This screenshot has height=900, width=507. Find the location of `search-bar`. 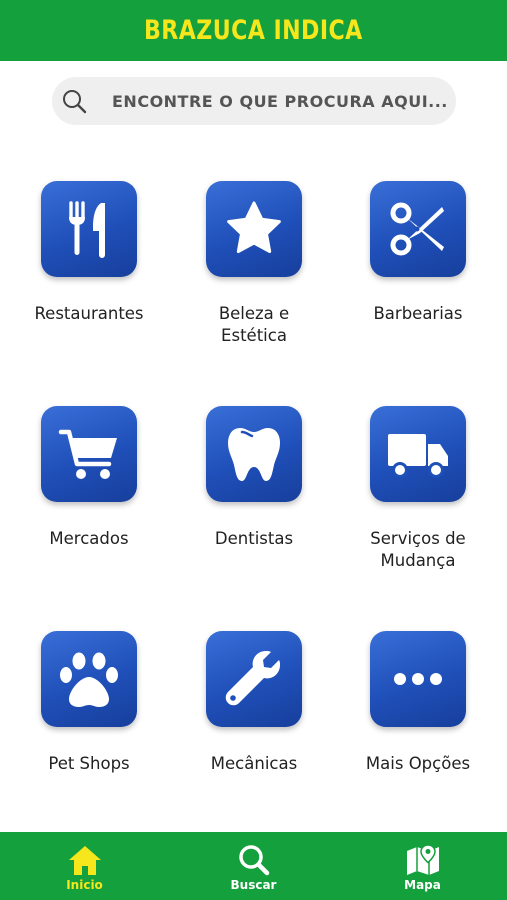

search-bar is located at coordinates (254, 101).